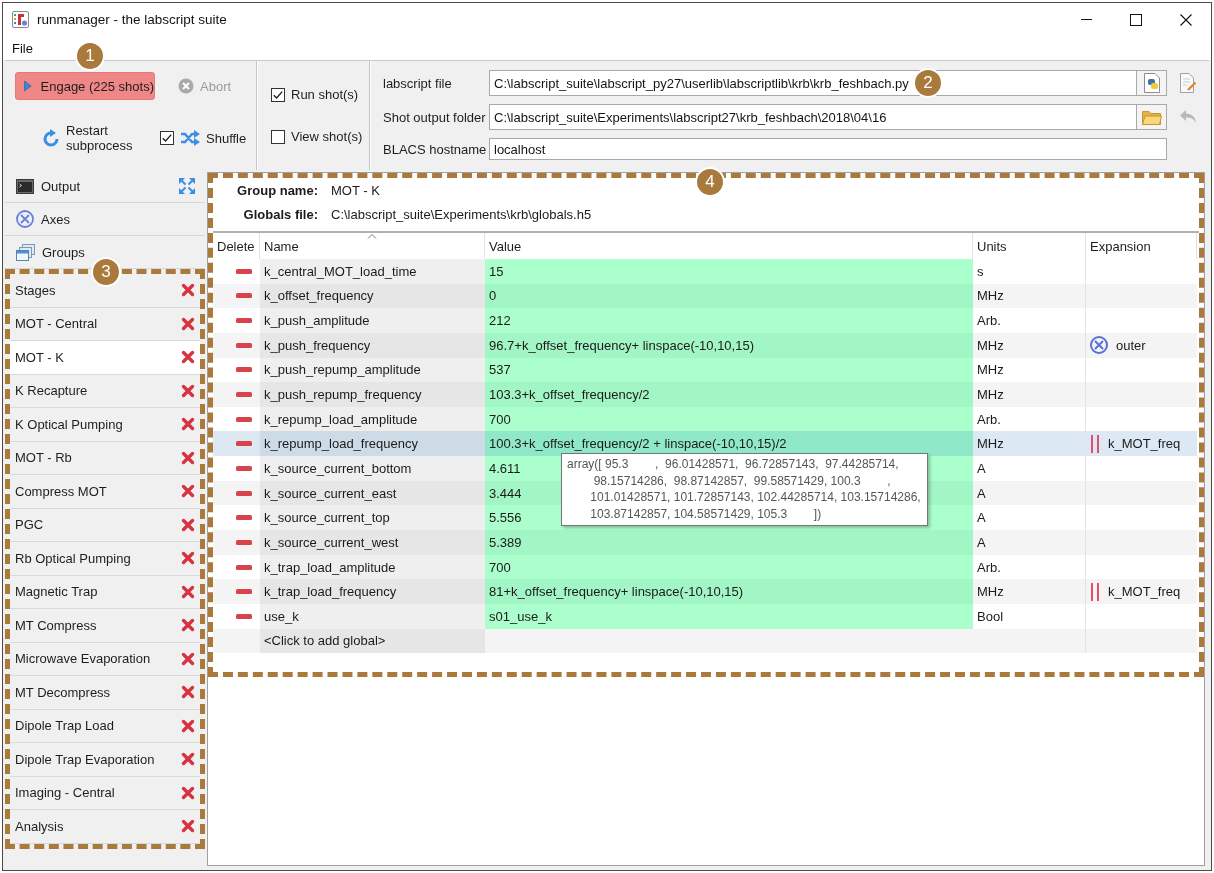 The image size is (1214, 873). Describe the element at coordinates (435, 149) in the screenshot. I see `field-label: BLACS hostname` at that location.